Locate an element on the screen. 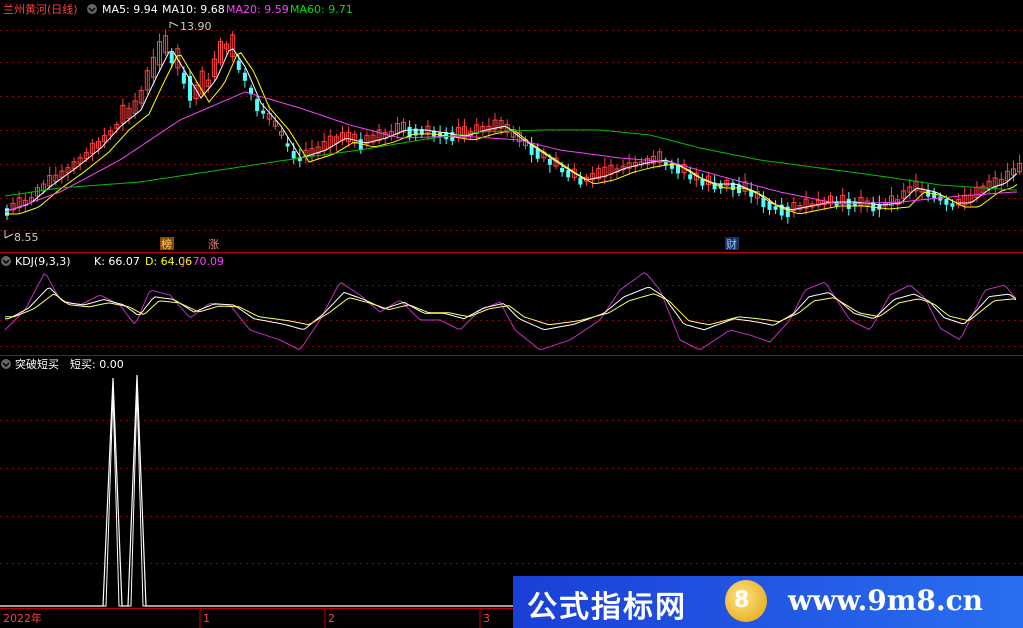 This screenshot has height=628, width=1023. kdj-j-value: J: 70.09 is located at coordinates (202, 261).